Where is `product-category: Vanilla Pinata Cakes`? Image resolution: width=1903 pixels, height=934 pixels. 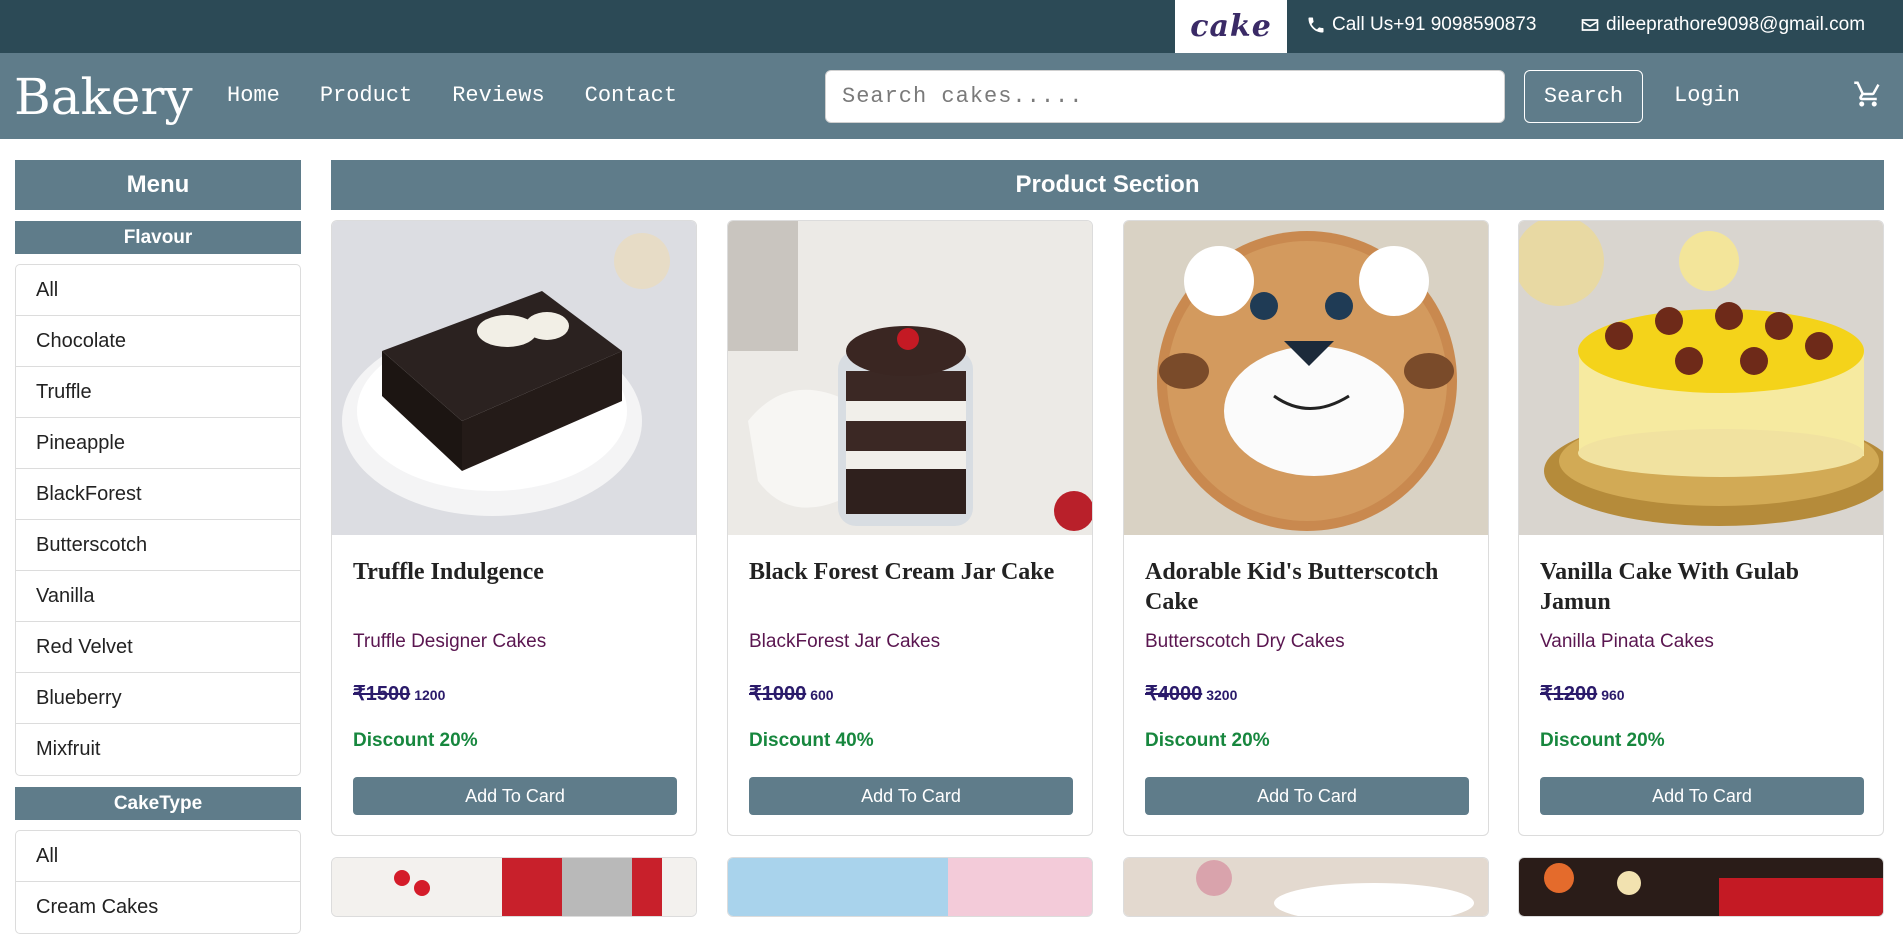 product-category: Vanilla Pinata Cakes is located at coordinates (1627, 641).